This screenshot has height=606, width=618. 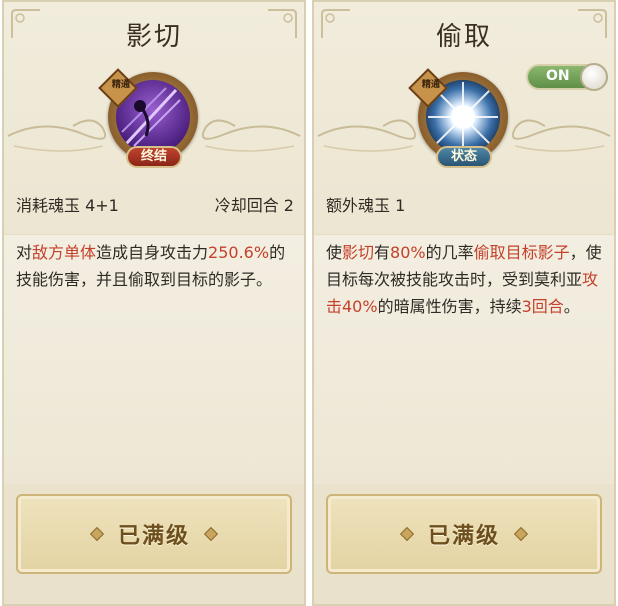 I want to click on desc-segment: 的几率, so click(x=449, y=252).